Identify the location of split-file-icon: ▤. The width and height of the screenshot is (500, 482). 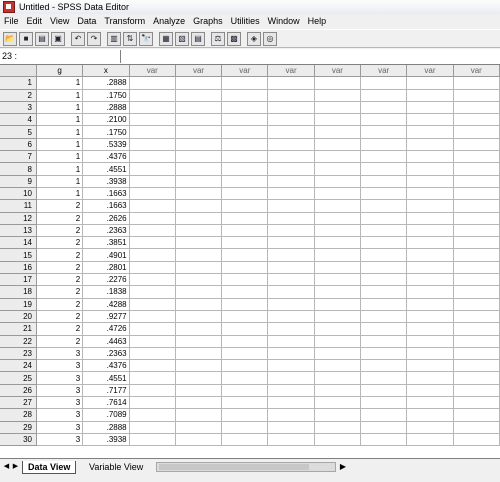
(198, 38).